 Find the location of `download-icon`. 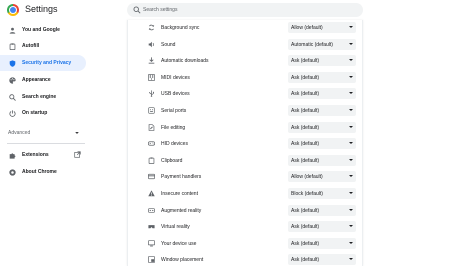

download-icon is located at coordinates (151, 60).